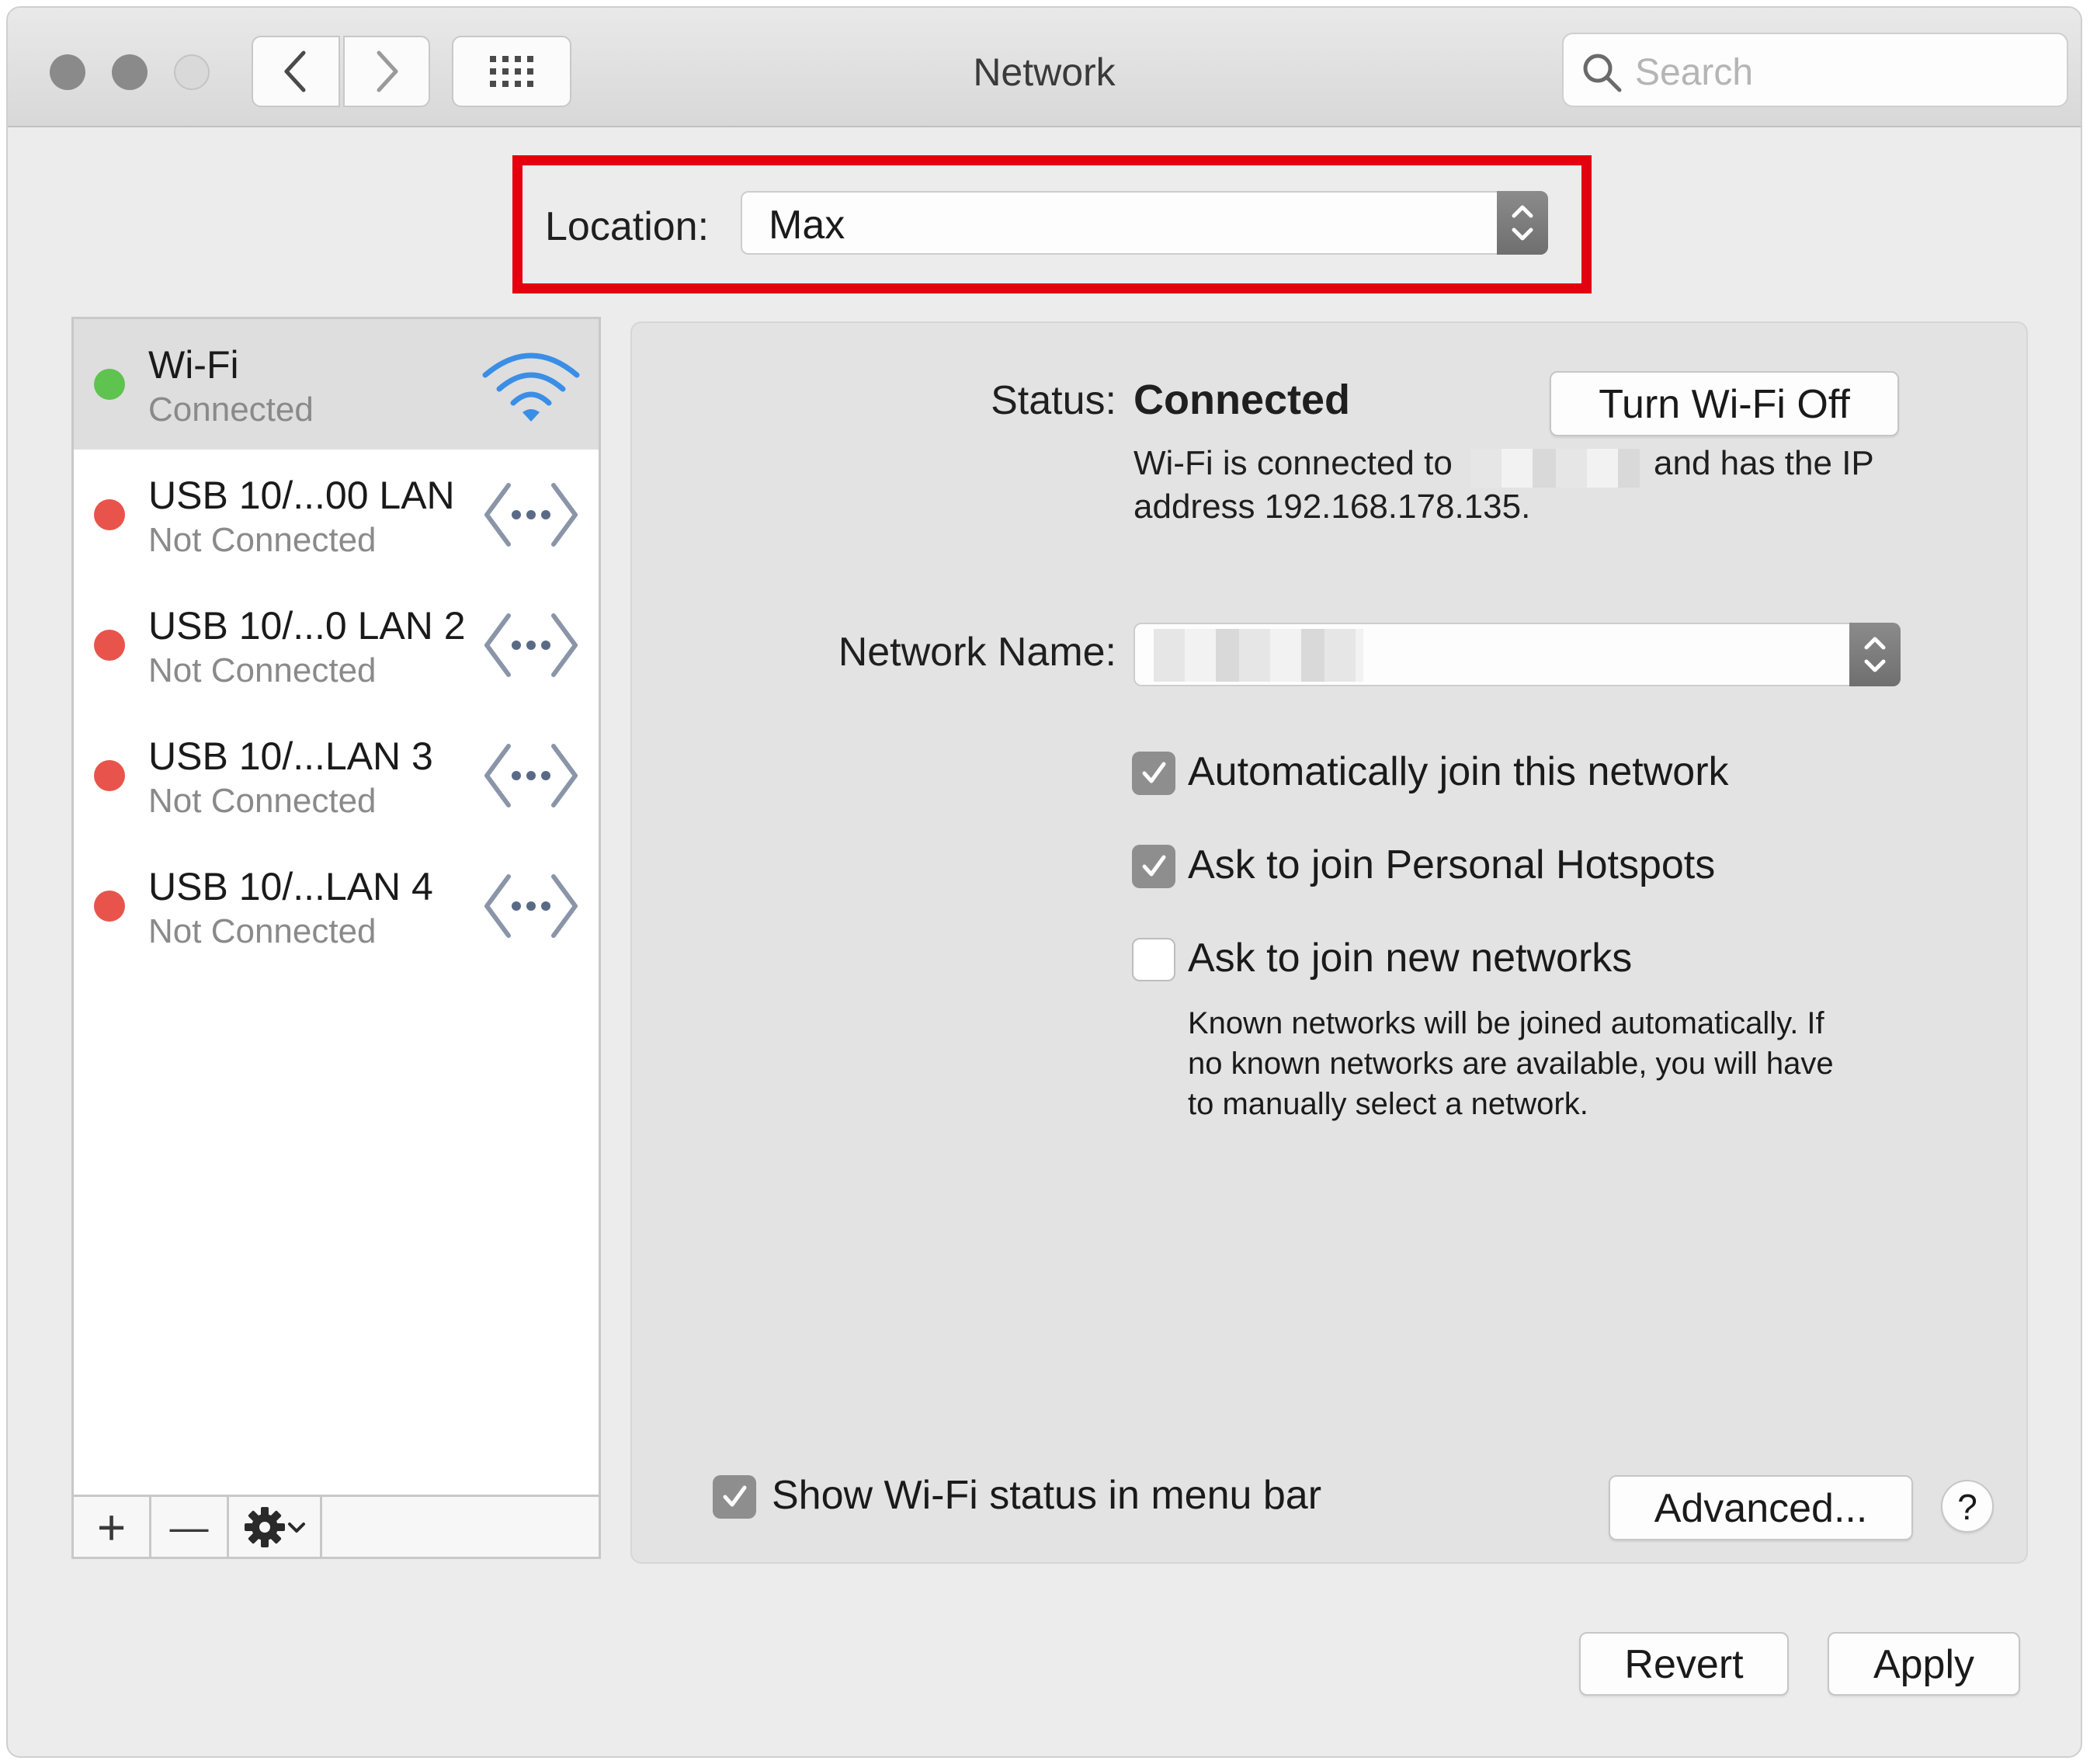 This screenshot has width=2090, height=1764. Describe the element at coordinates (1684, 1664) in the screenshot. I see `revert-button: Revert` at that location.